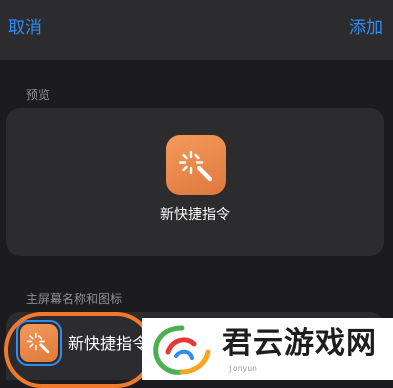  I want to click on add-button: 添加, so click(366, 28).